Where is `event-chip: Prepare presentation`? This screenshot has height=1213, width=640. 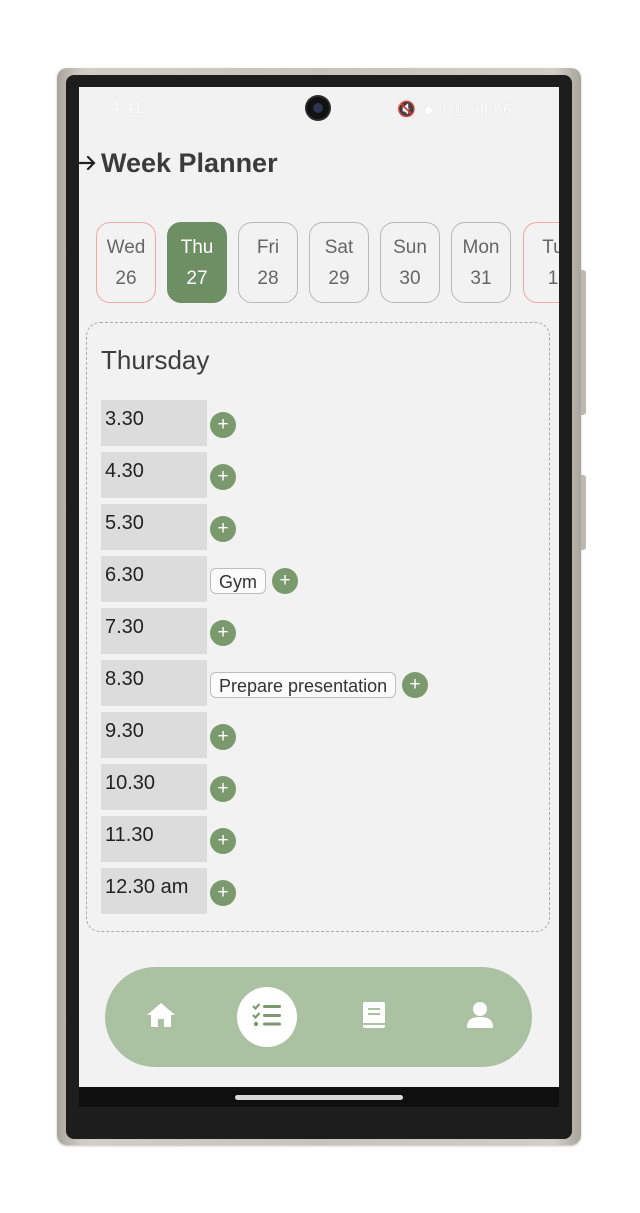 event-chip: Prepare presentation is located at coordinates (303, 685).